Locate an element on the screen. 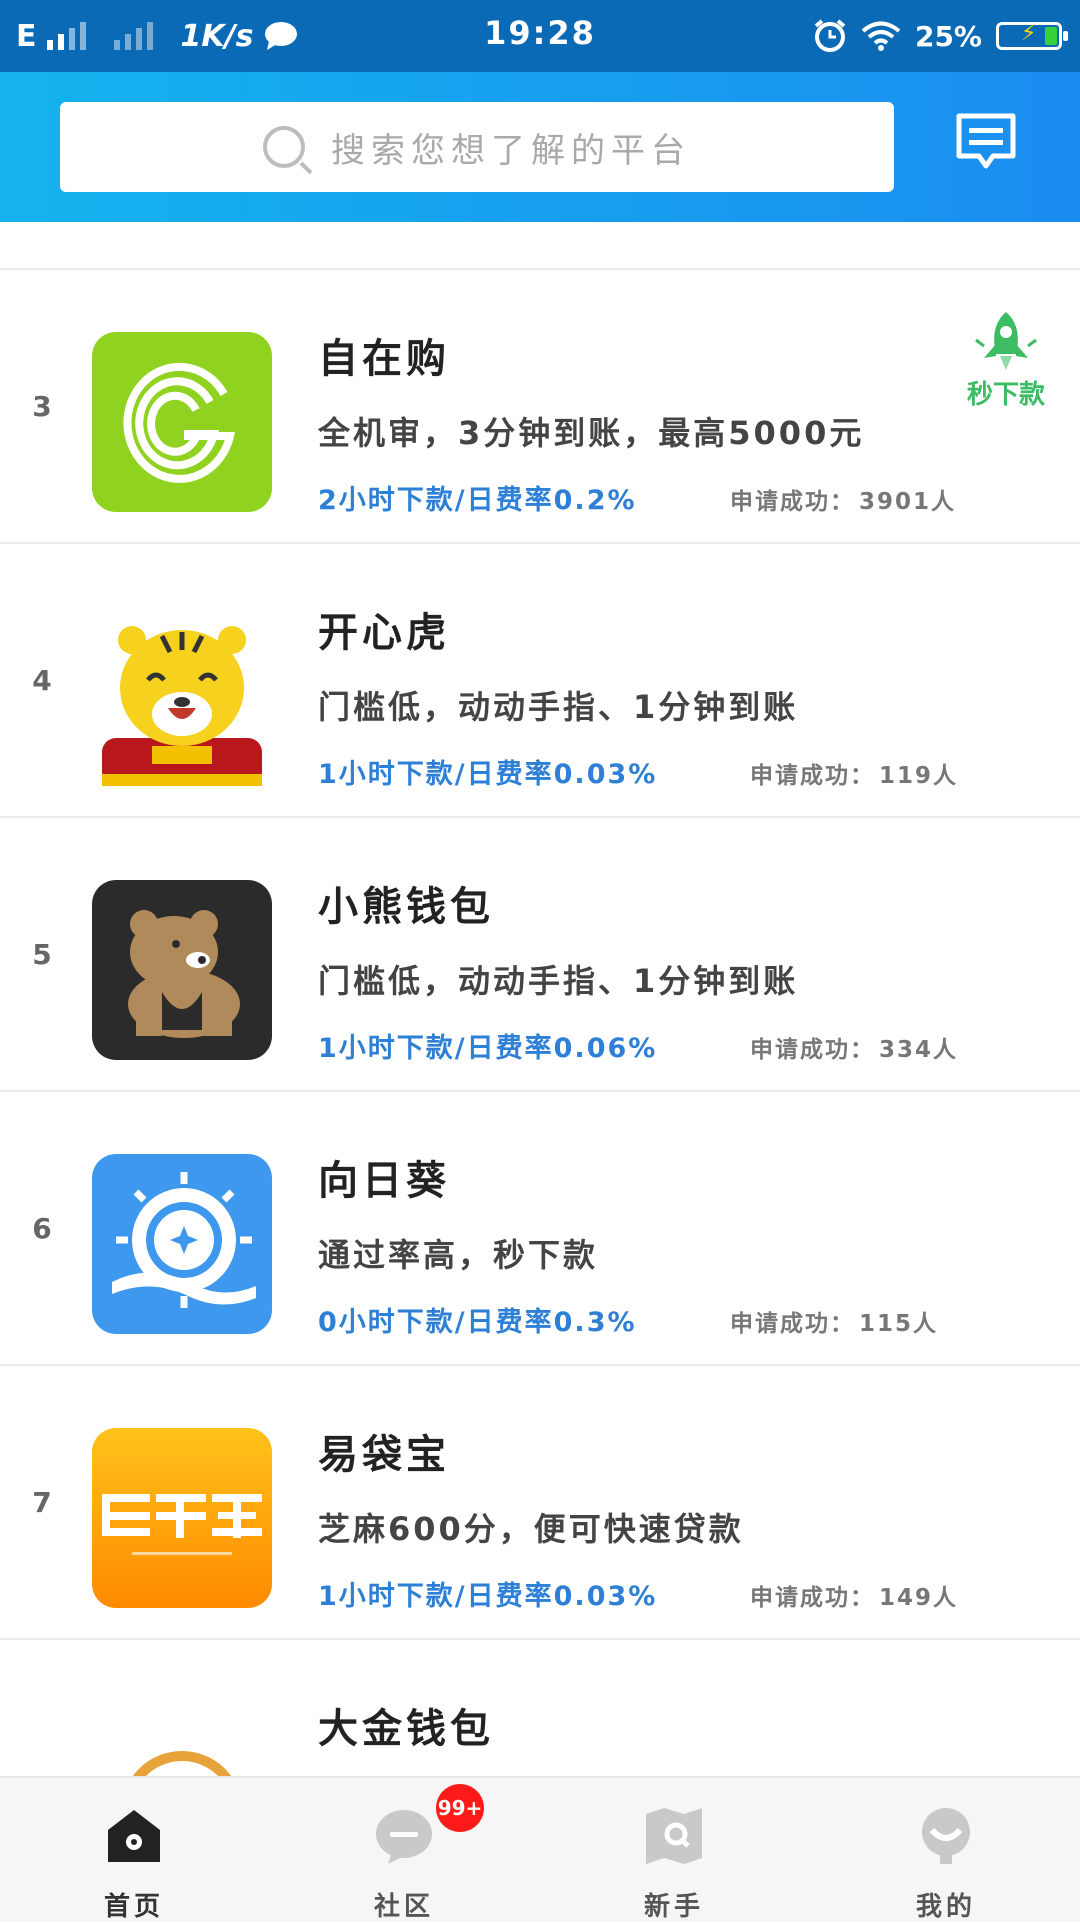 The width and height of the screenshot is (1080, 1923). applied-value: 149人 is located at coordinates (919, 1598).